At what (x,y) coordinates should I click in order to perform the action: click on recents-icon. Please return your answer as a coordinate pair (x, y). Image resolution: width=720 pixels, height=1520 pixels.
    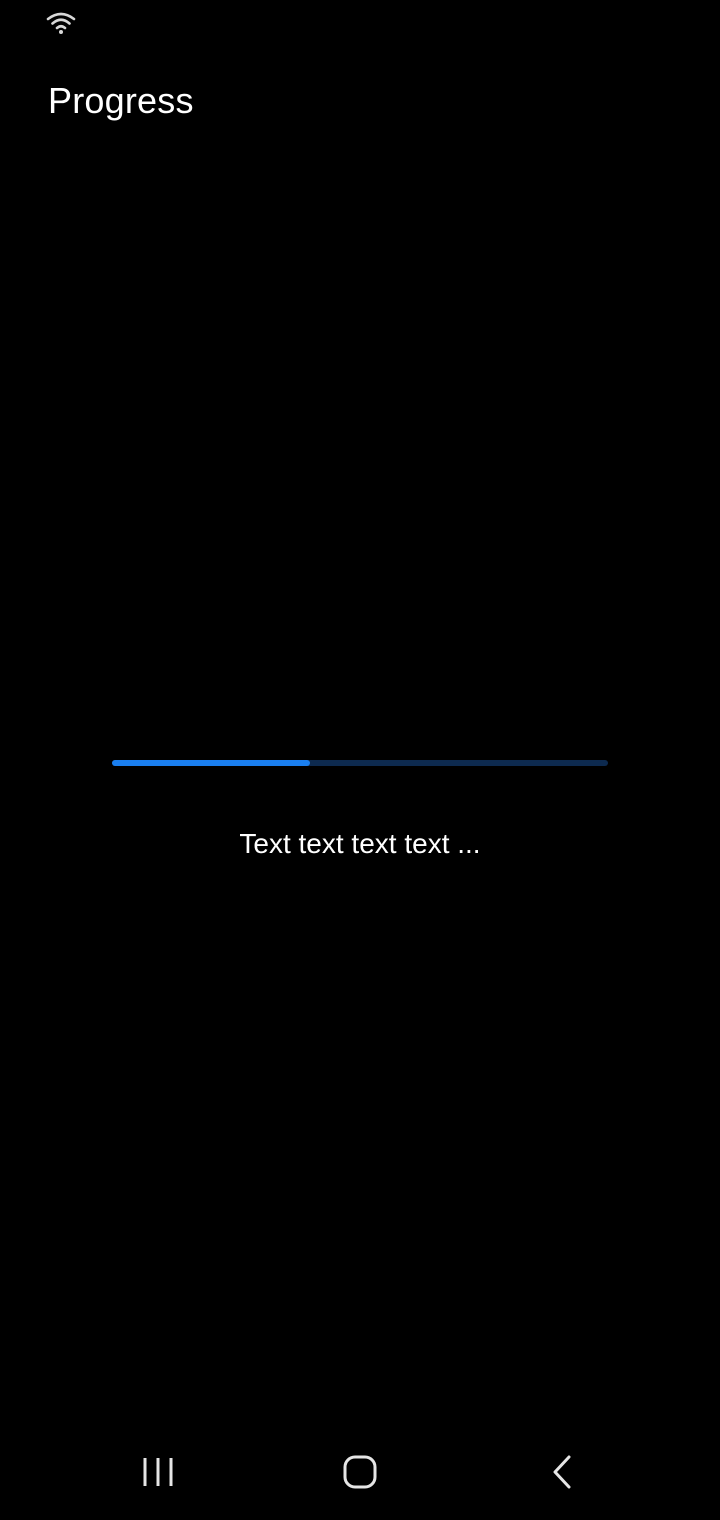
    Looking at the image, I should click on (158, 1472).